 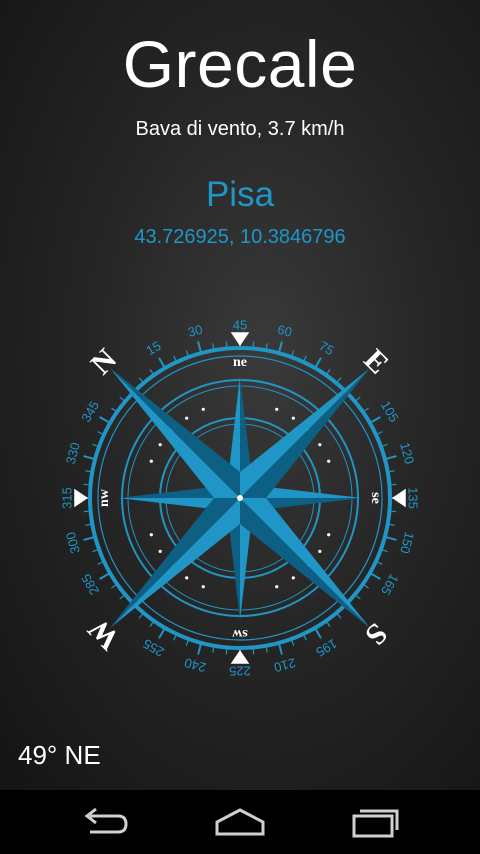 I want to click on rose-center, so click(x=240, y=498).